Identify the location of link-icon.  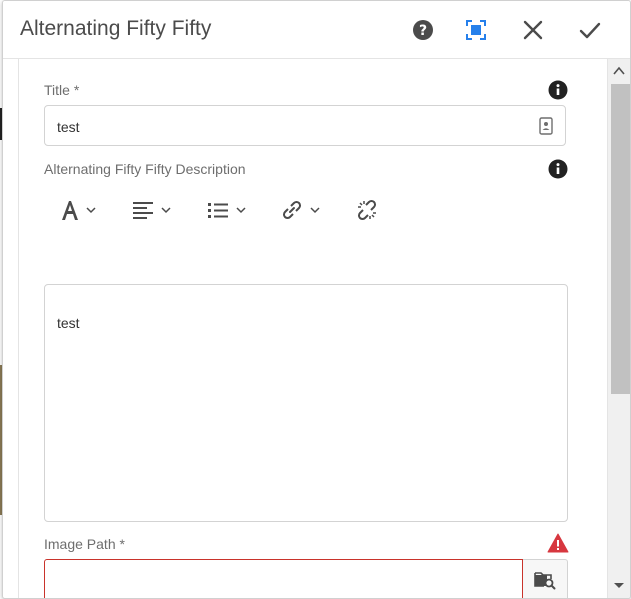
(301, 210).